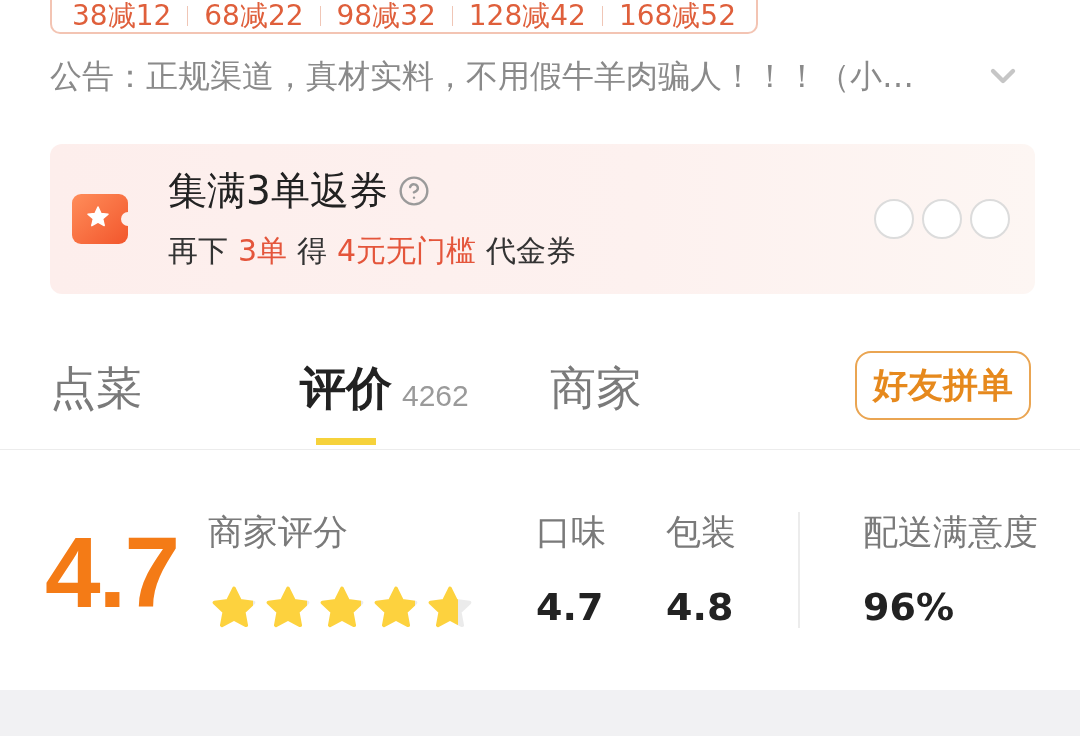 This screenshot has height=736, width=1080. What do you see at coordinates (112, 572) in the screenshot?
I see `overall-score: 4.7` at bounding box center [112, 572].